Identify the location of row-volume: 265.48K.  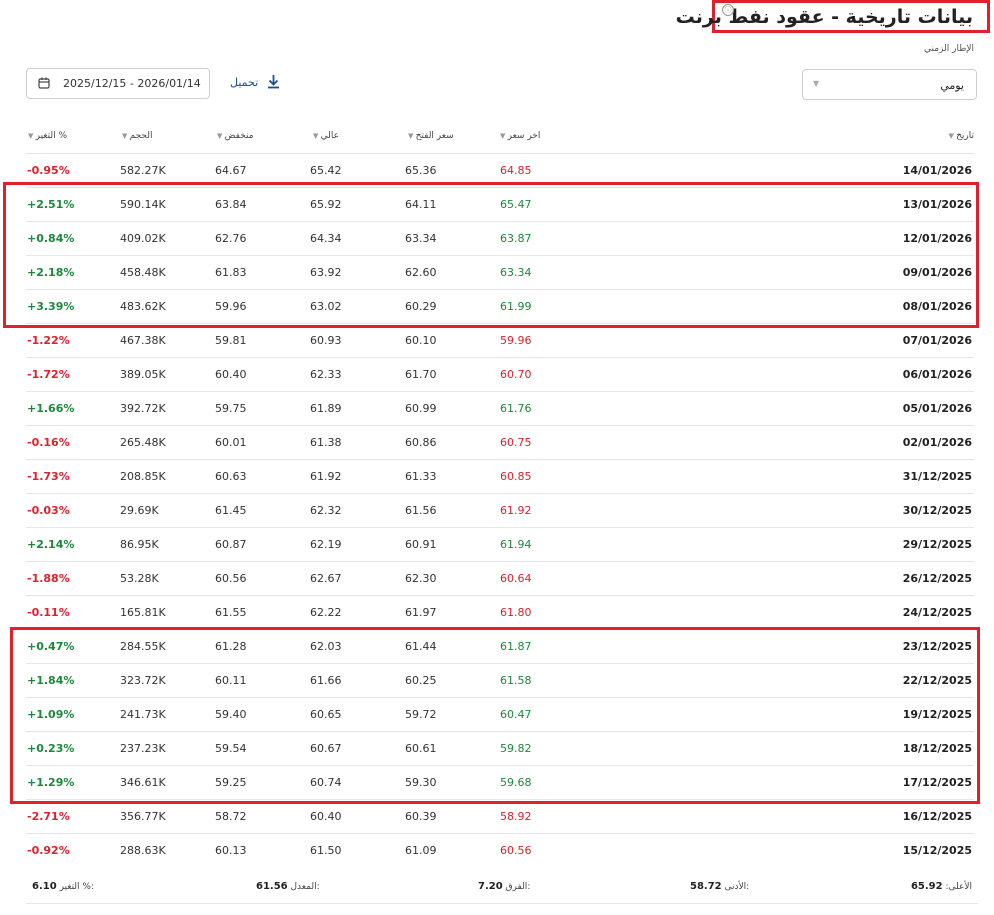
(143, 442).